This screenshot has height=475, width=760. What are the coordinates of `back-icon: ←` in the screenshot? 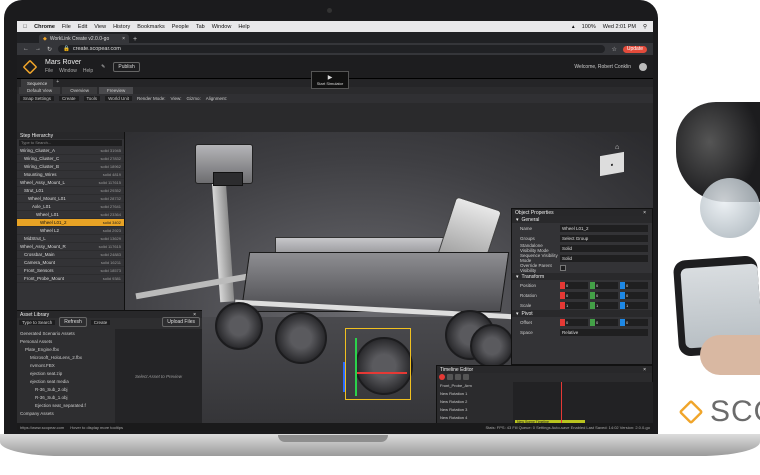 It's located at (26, 49).